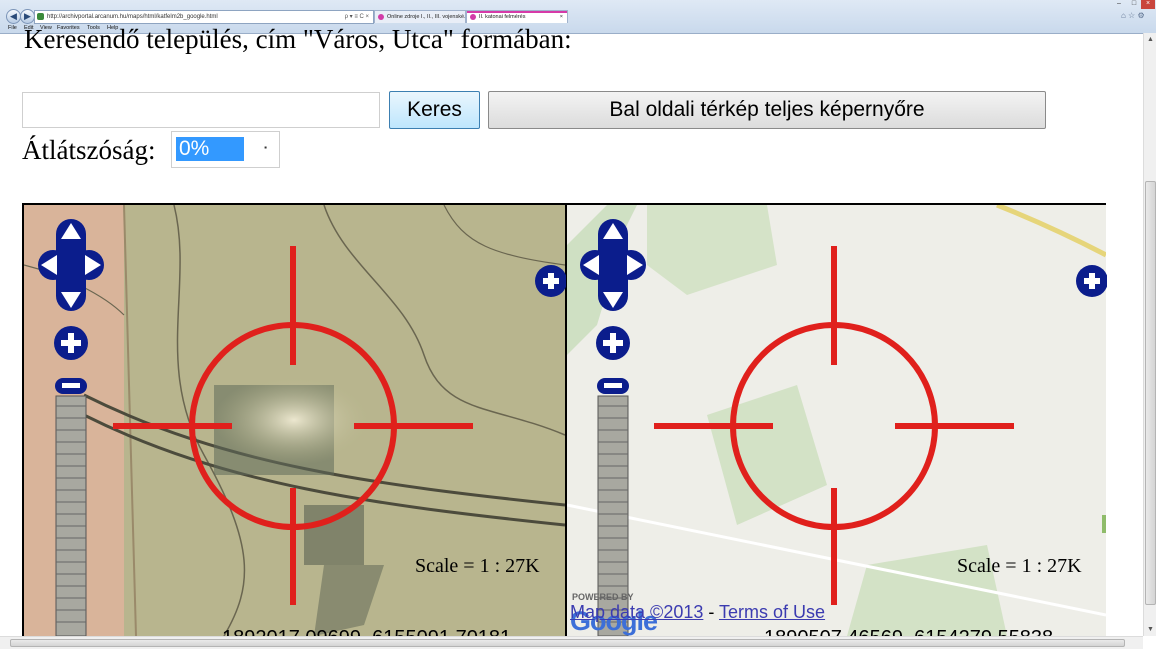  Describe the element at coordinates (772, 612) in the screenshot. I see `terms-of-use-link: Terms of Use` at that location.